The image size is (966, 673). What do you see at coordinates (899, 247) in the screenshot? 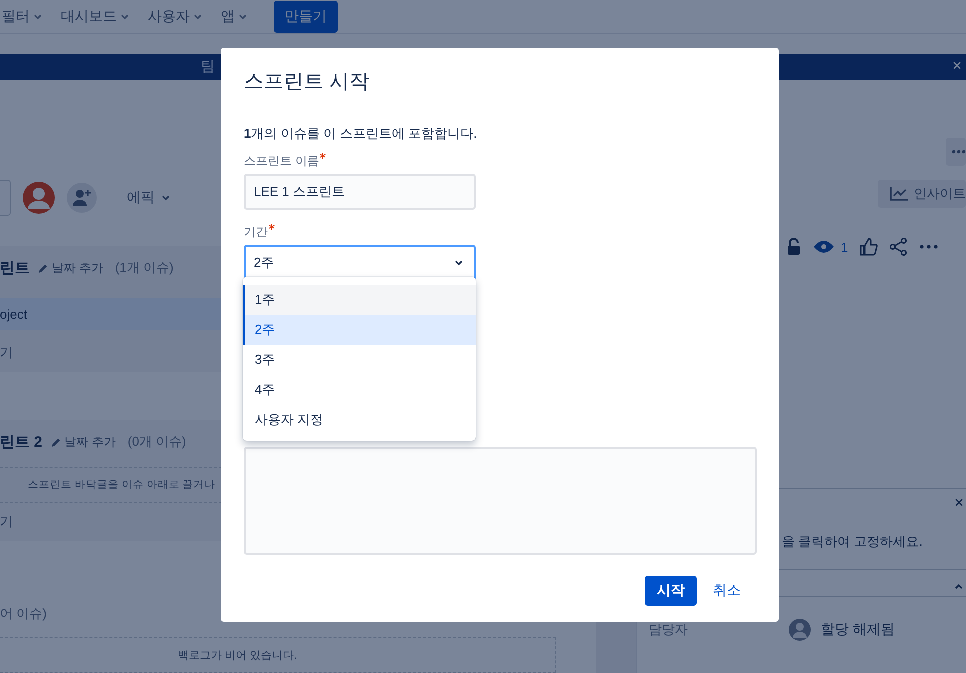
I see `share-icon` at bounding box center [899, 247].